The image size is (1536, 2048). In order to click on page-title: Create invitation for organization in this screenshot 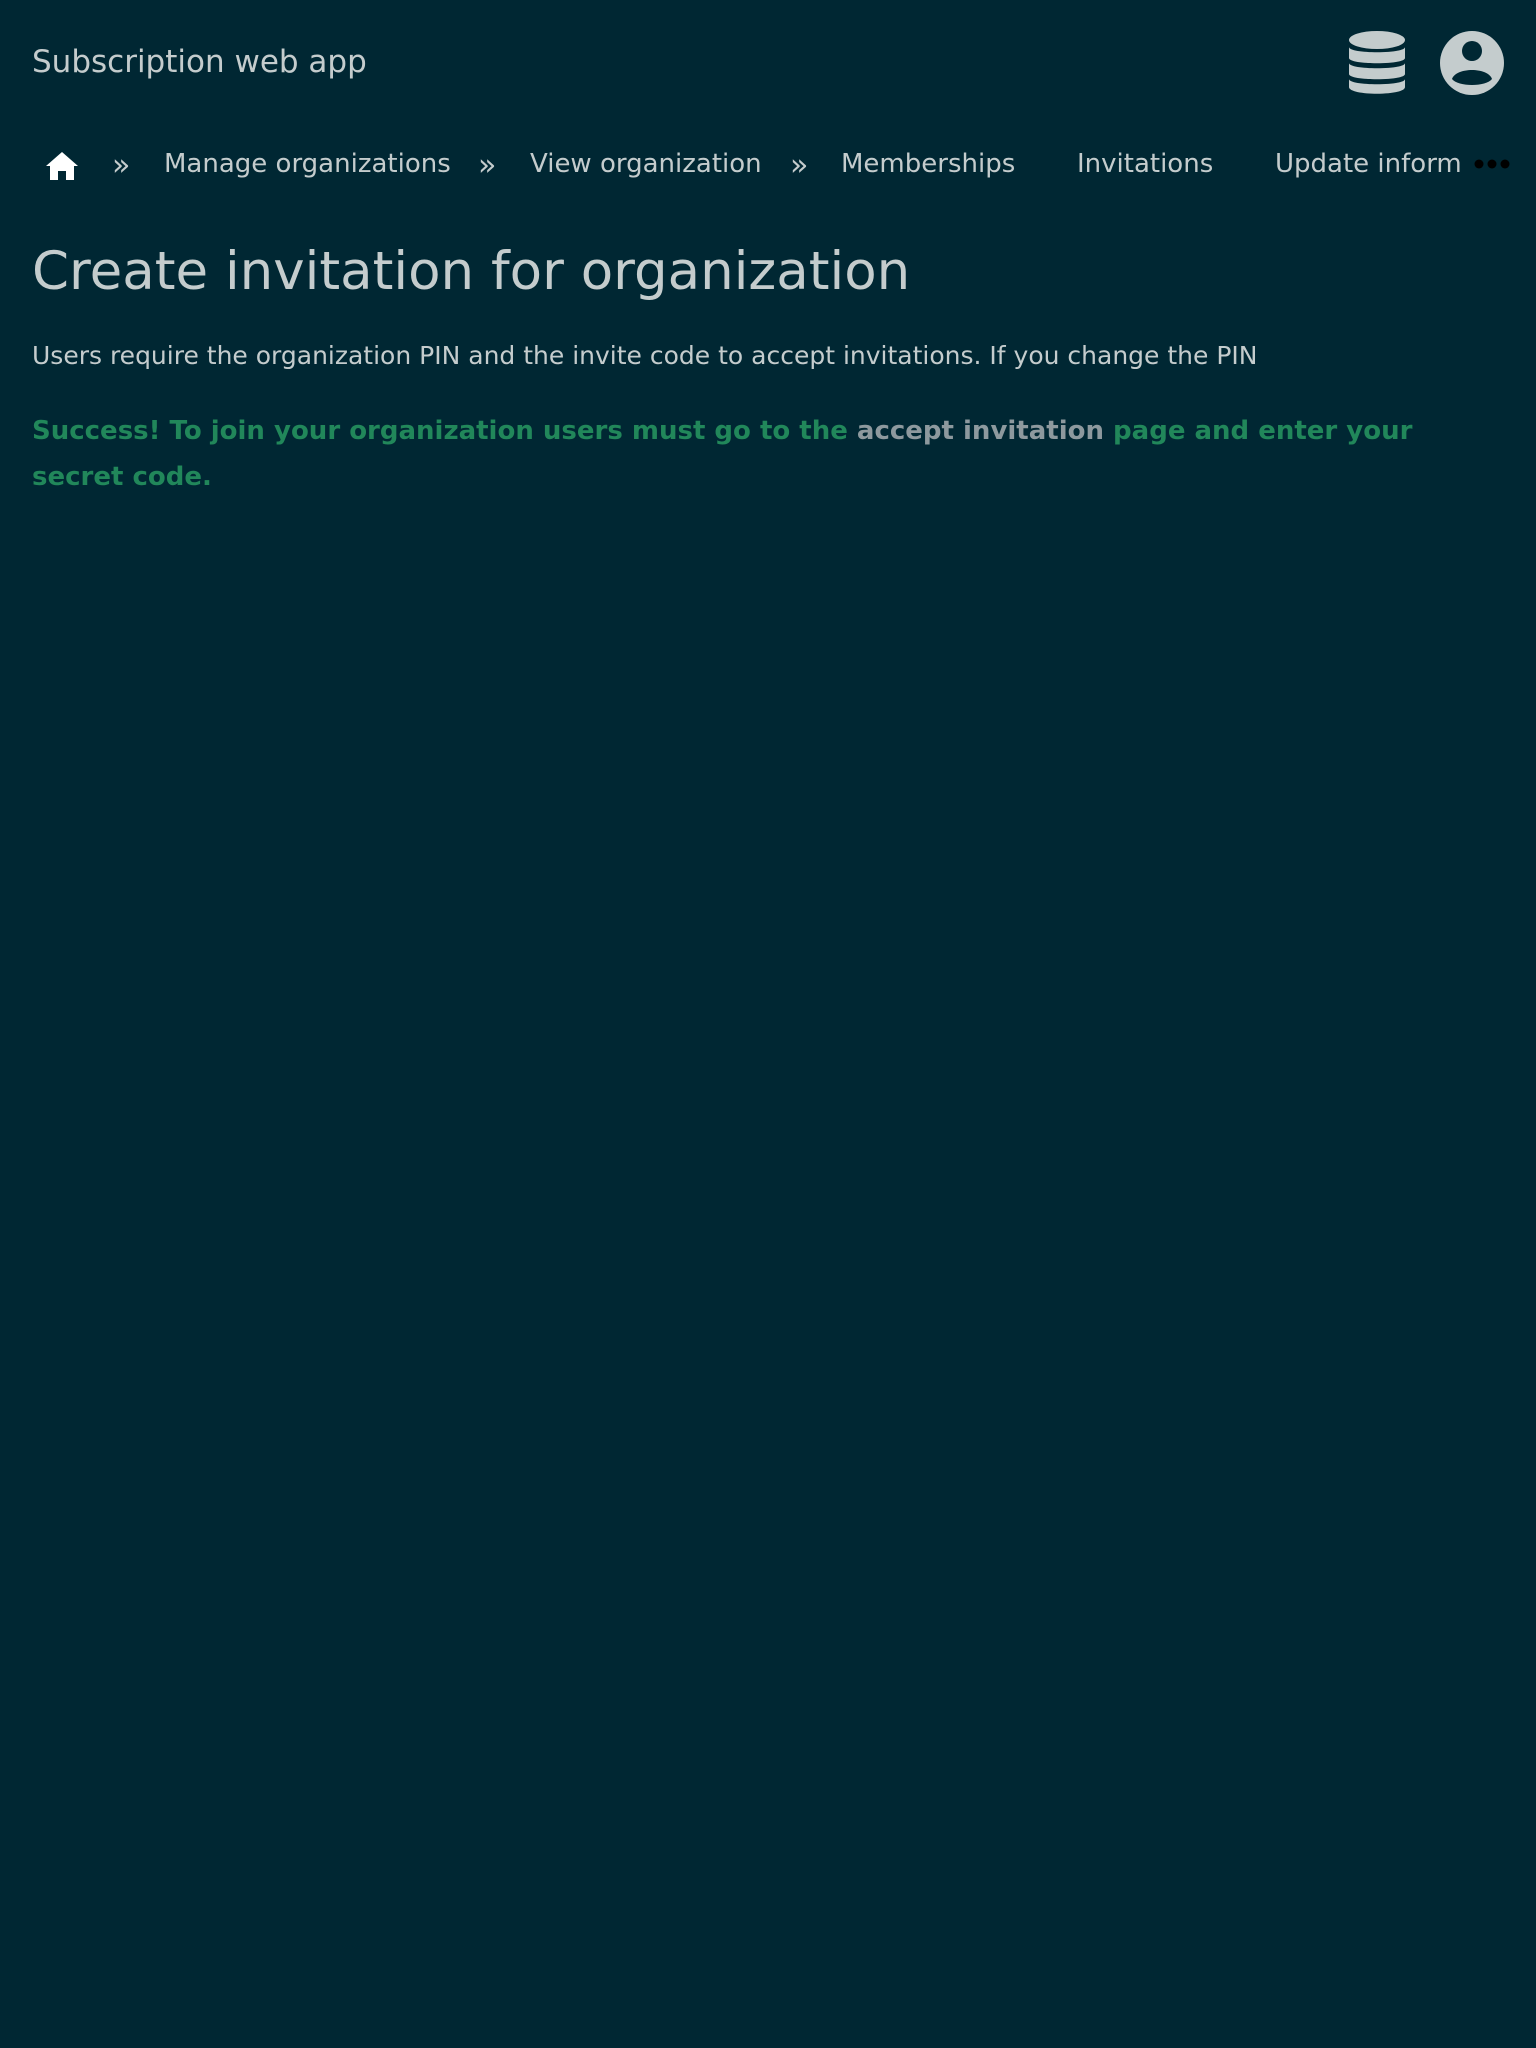, I will do `click(471, 271)`.